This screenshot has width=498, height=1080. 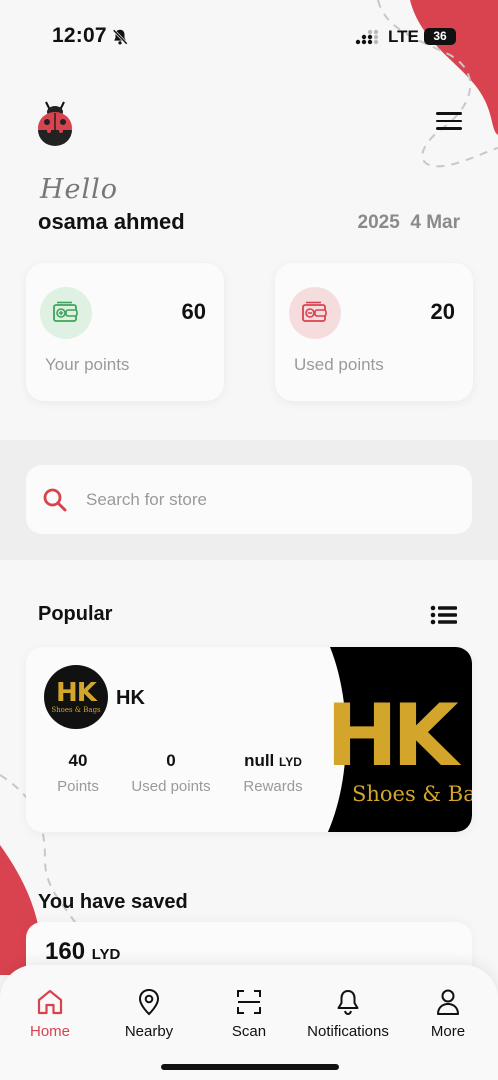 What do you see at coordinates (367, 37) in the screenshot?
I see `signal-icon` at bounding box center [367, 37].